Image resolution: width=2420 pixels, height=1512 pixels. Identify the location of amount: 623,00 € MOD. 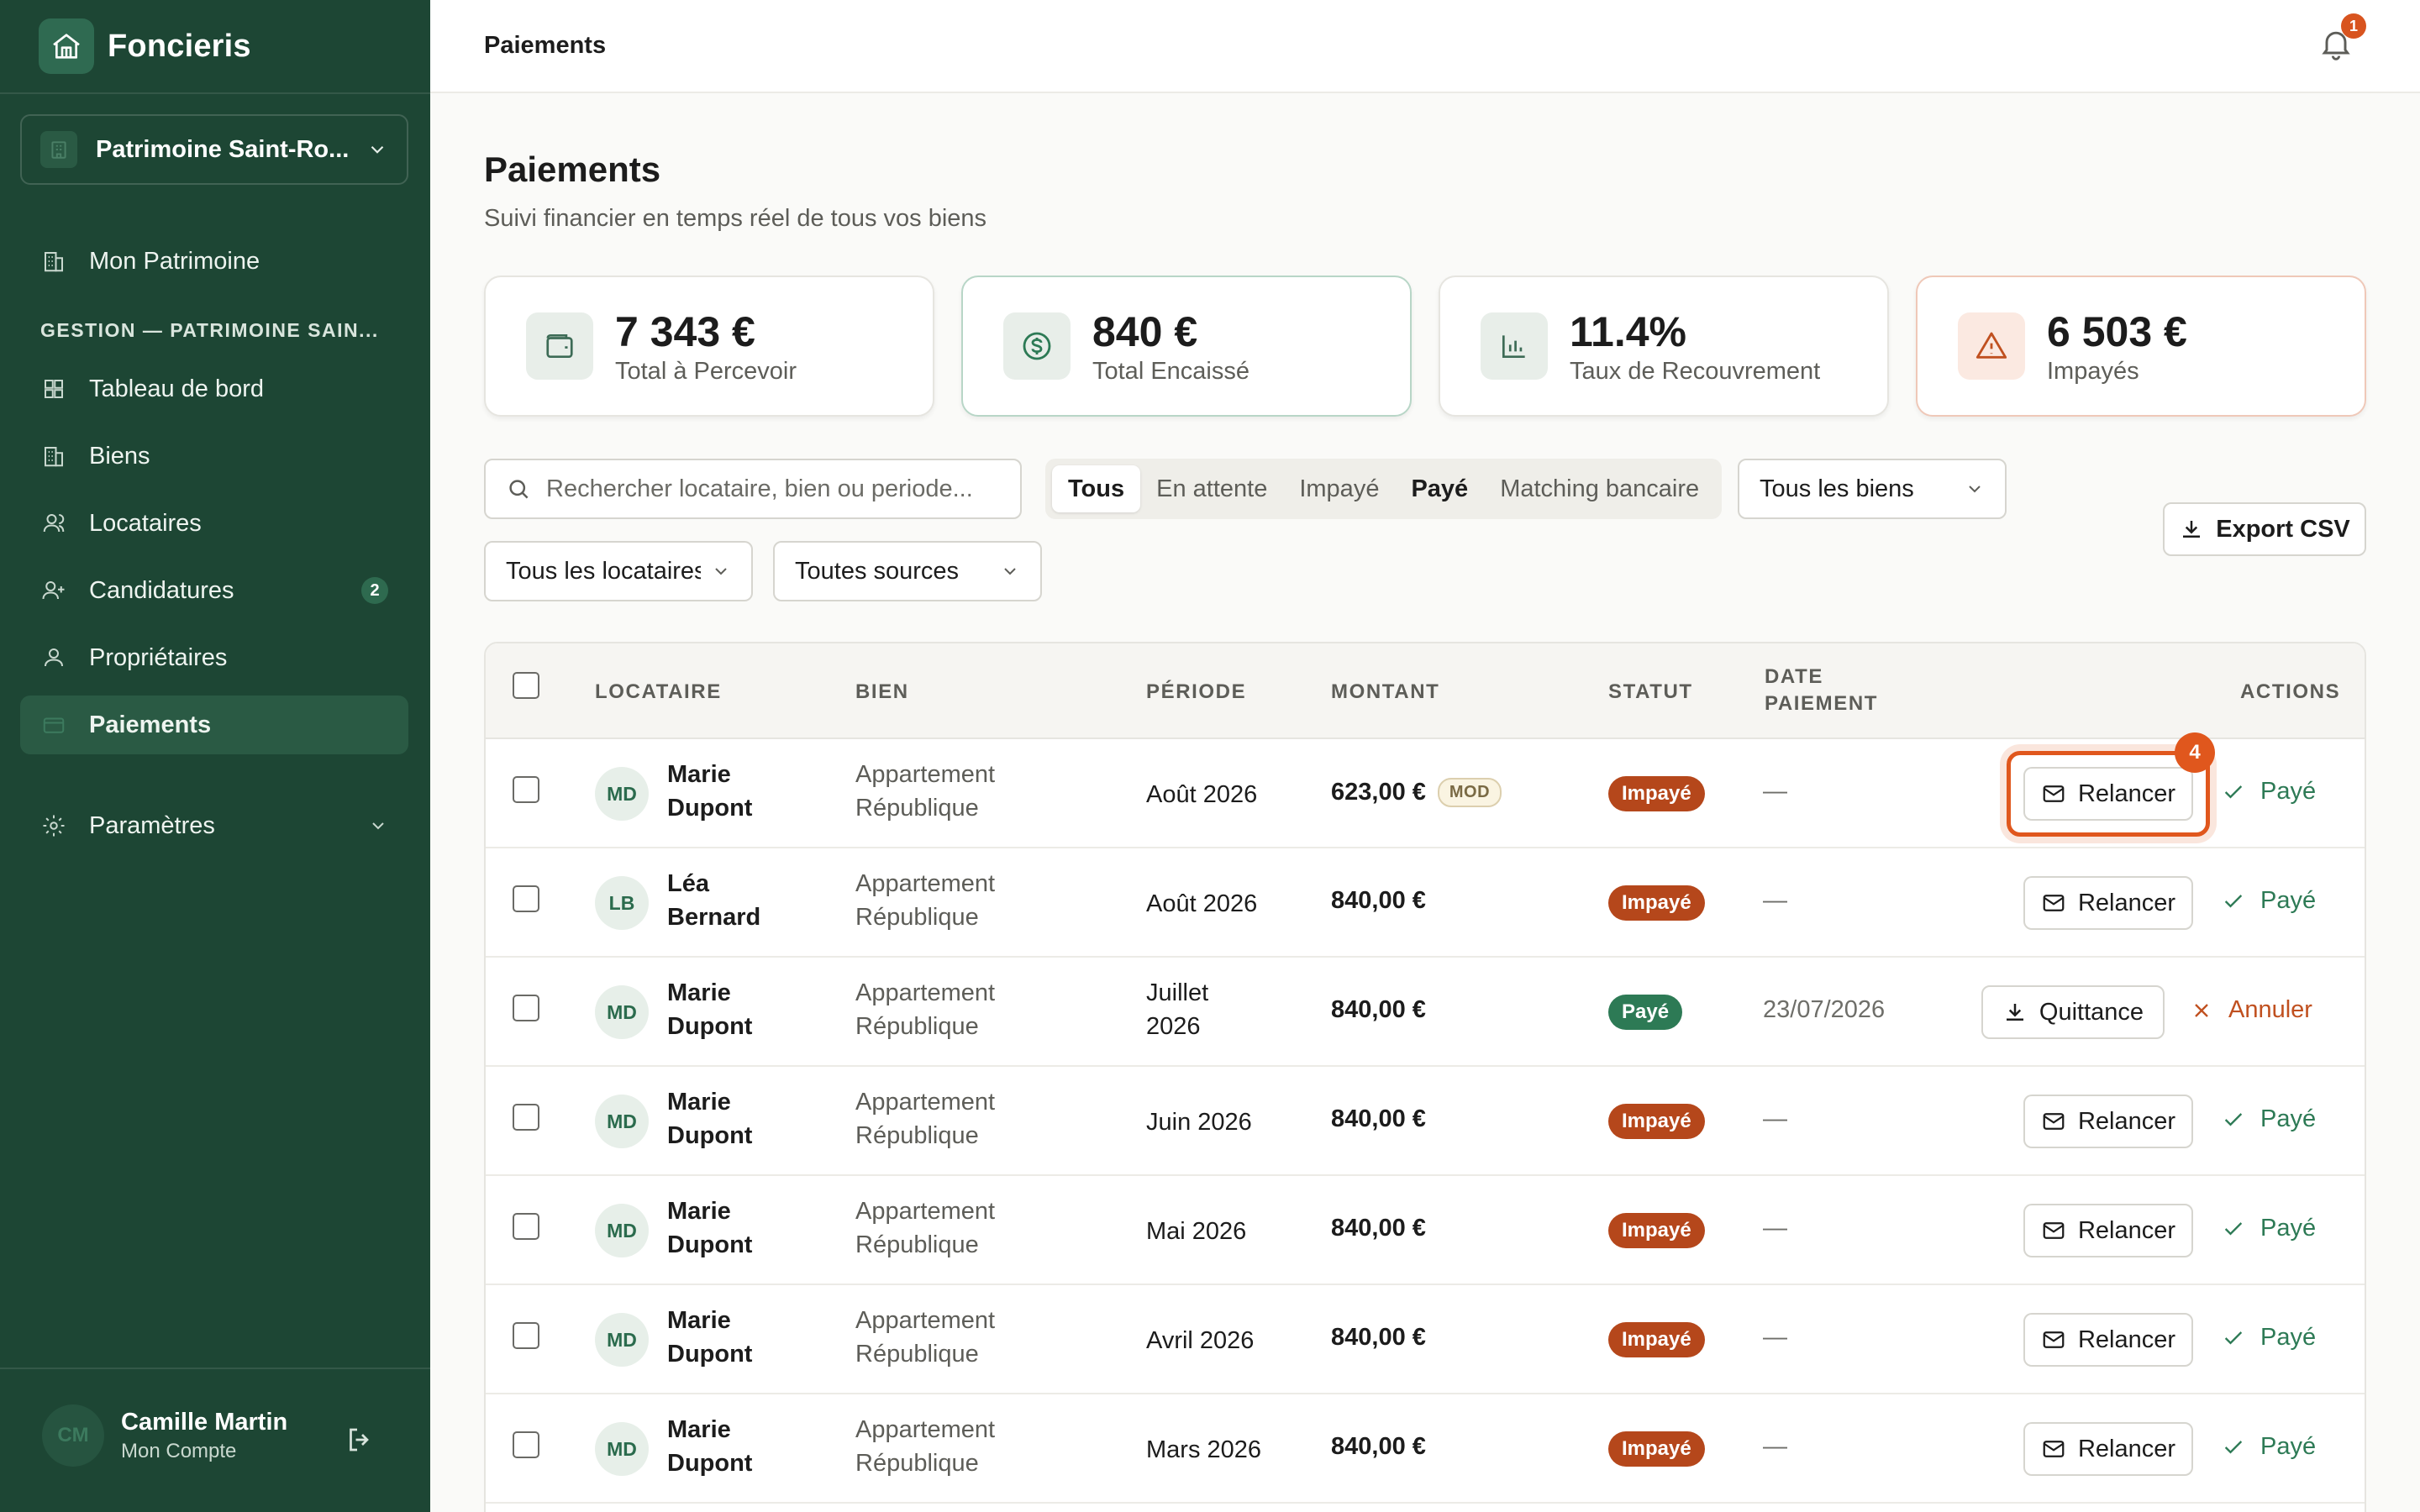
(1416, 792).